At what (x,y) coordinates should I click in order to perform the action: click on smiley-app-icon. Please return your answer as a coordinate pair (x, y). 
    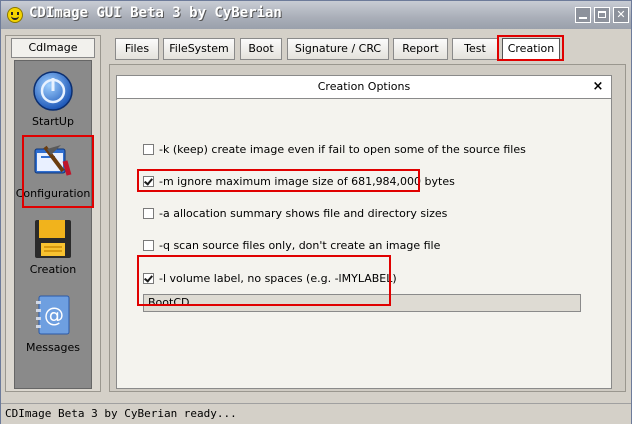
    Looking at the image, I should click on (15, 15).